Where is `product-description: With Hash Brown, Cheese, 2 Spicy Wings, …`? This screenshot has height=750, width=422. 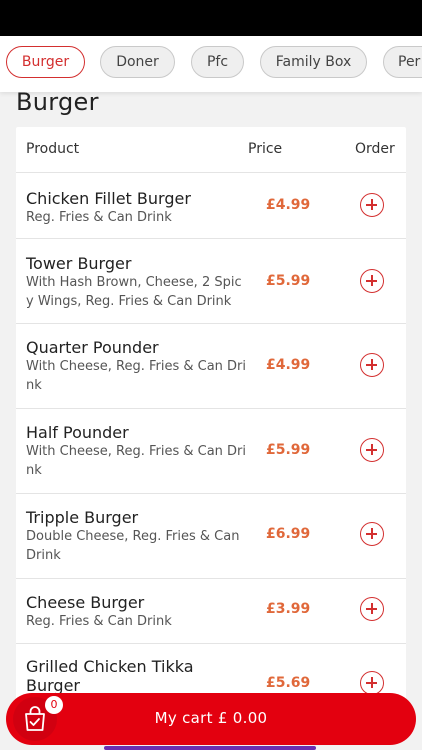 product-description: With Hash Brown, Cheese, 2 Spicy Wings, … is located at coordinates (134, 292).